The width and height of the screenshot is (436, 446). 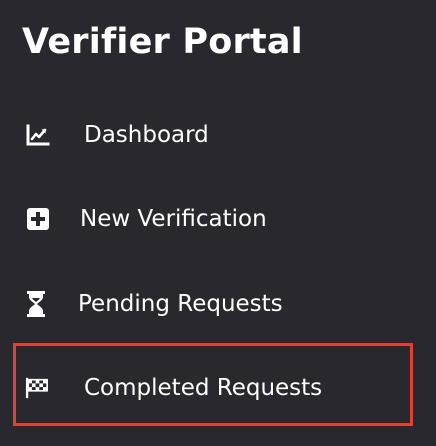 What do you see at coordinates (37, 388) in the screenshot?
I see `checkered-flag-icon` at bounding box center [37, 388].